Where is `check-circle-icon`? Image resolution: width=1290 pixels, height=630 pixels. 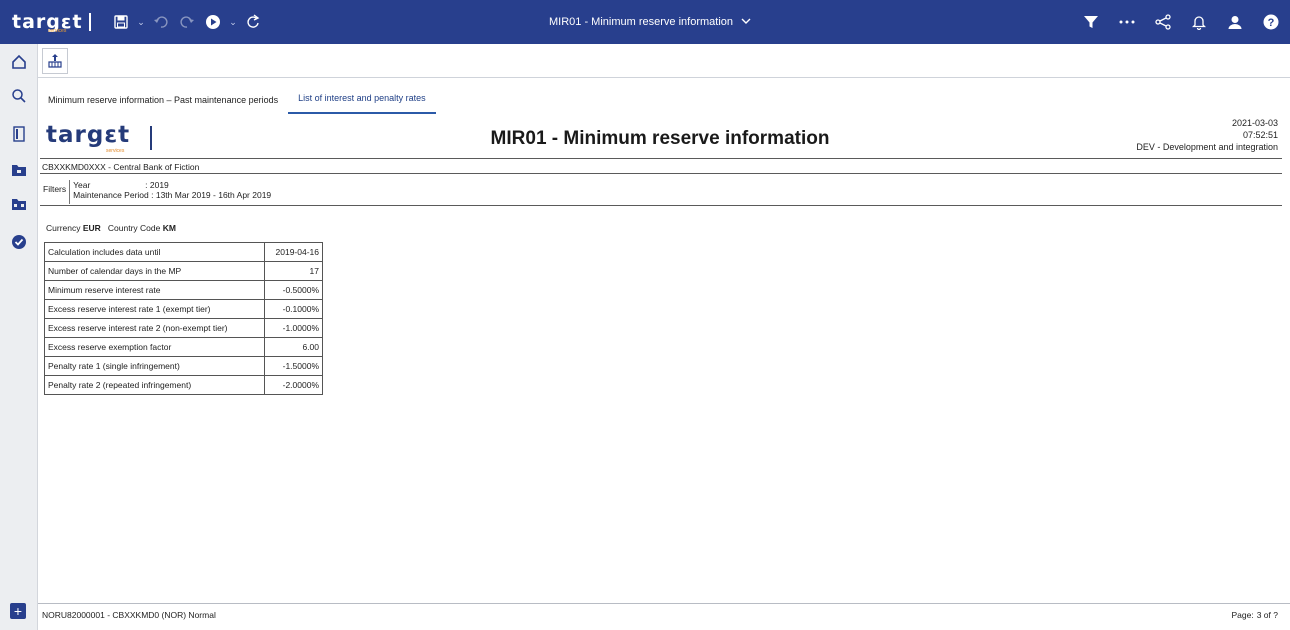 check-circle-icon is located at coordinates (19, 242).